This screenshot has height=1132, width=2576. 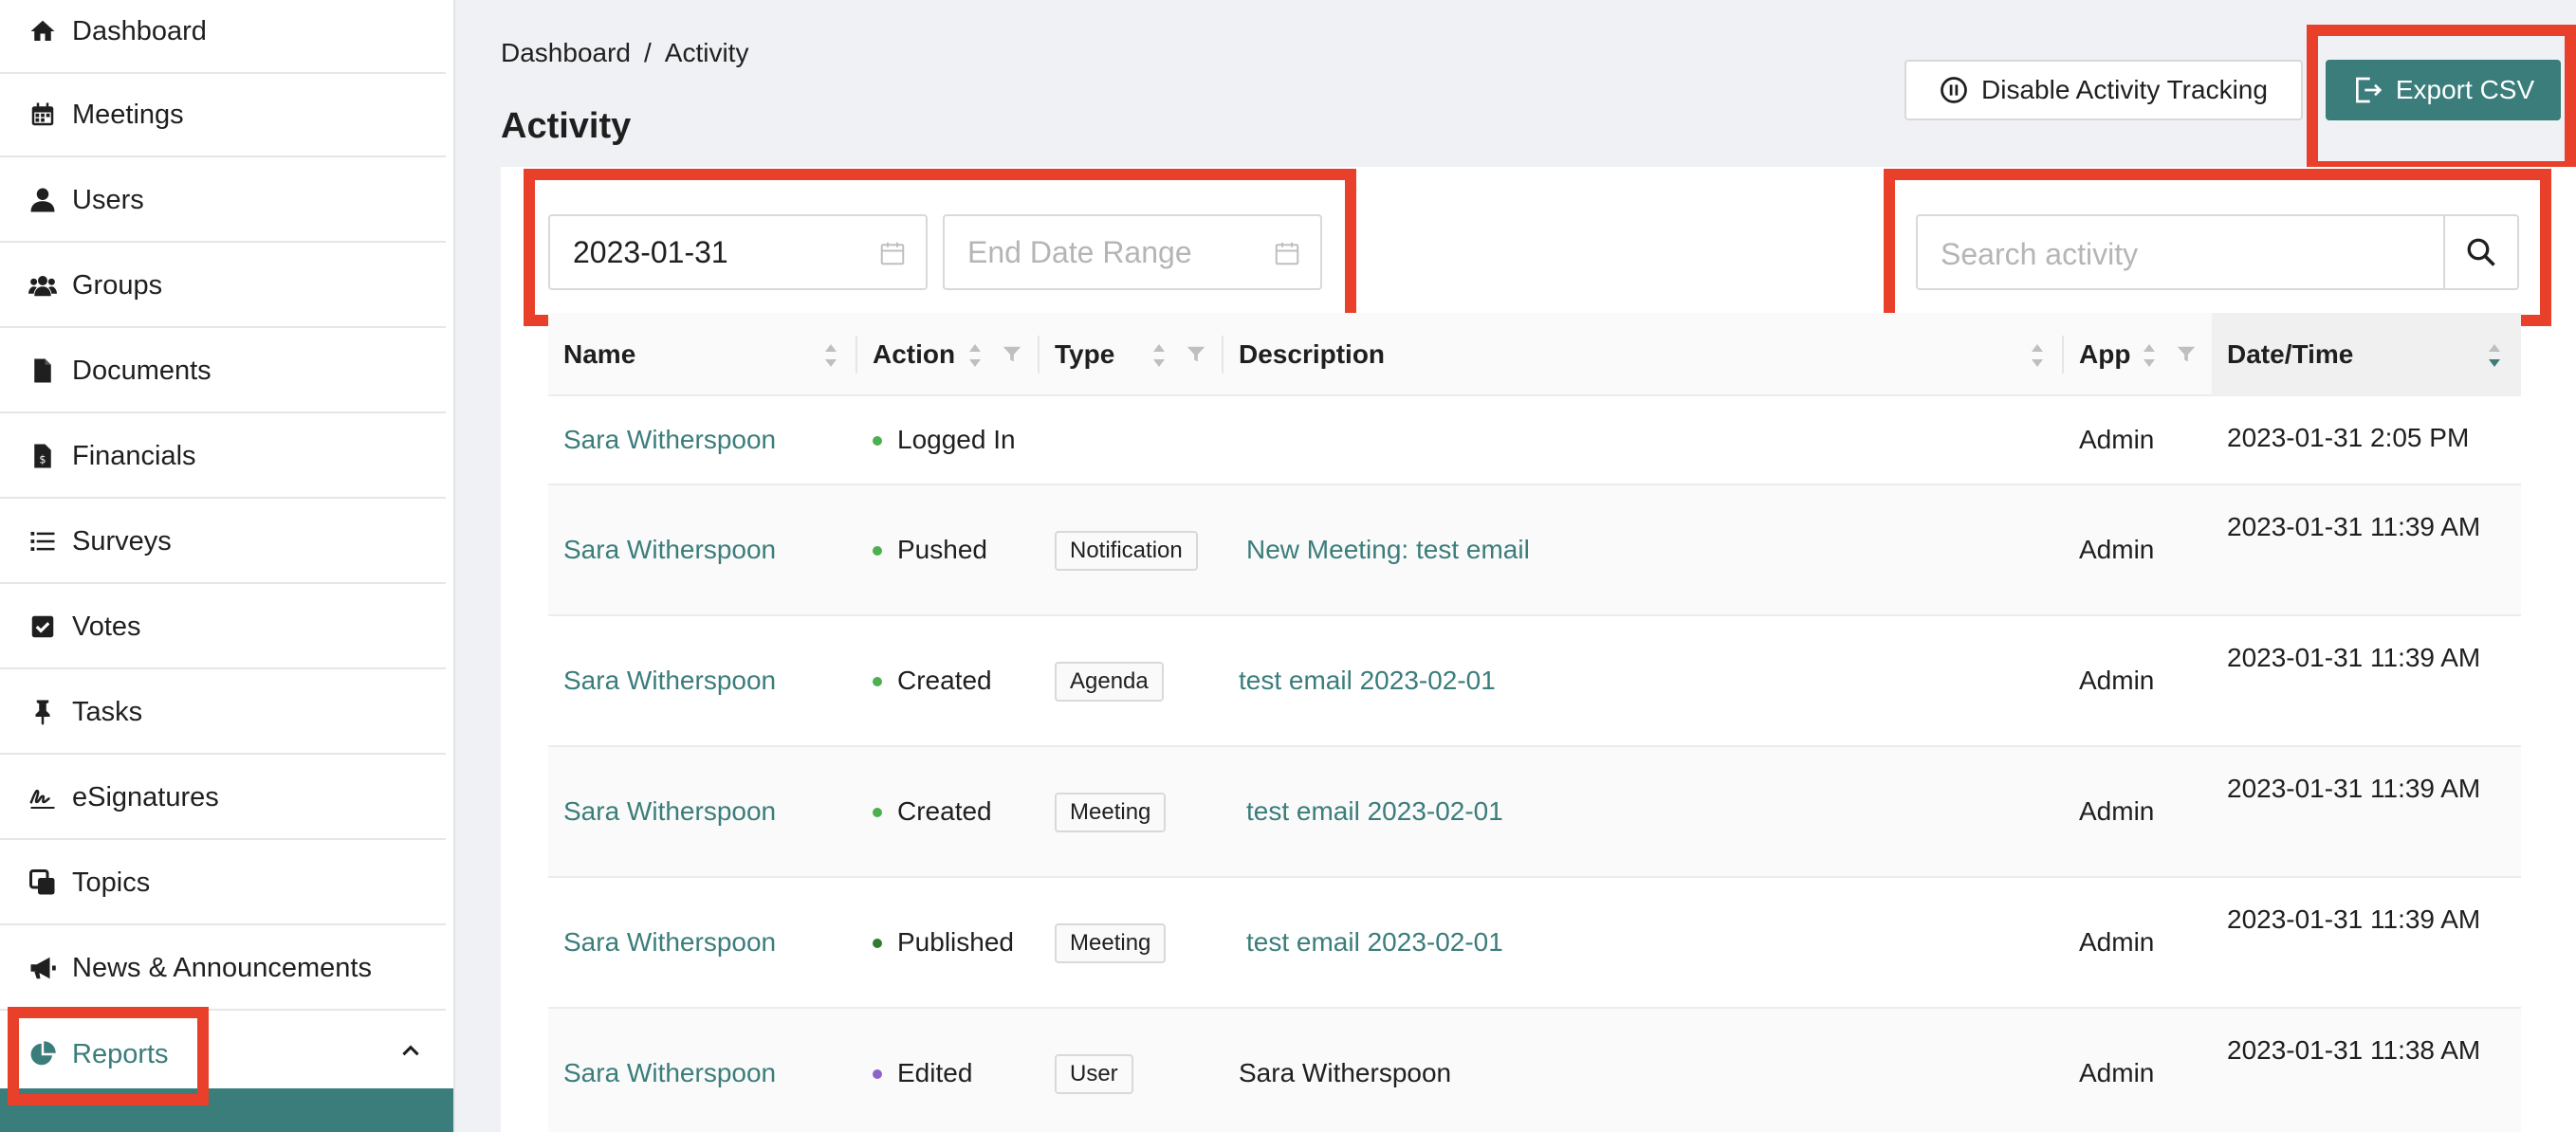 What do you see at coordinates (566, 126) in the screenshot?
I see `page-title: Activity` at bounding box center [566, 126].